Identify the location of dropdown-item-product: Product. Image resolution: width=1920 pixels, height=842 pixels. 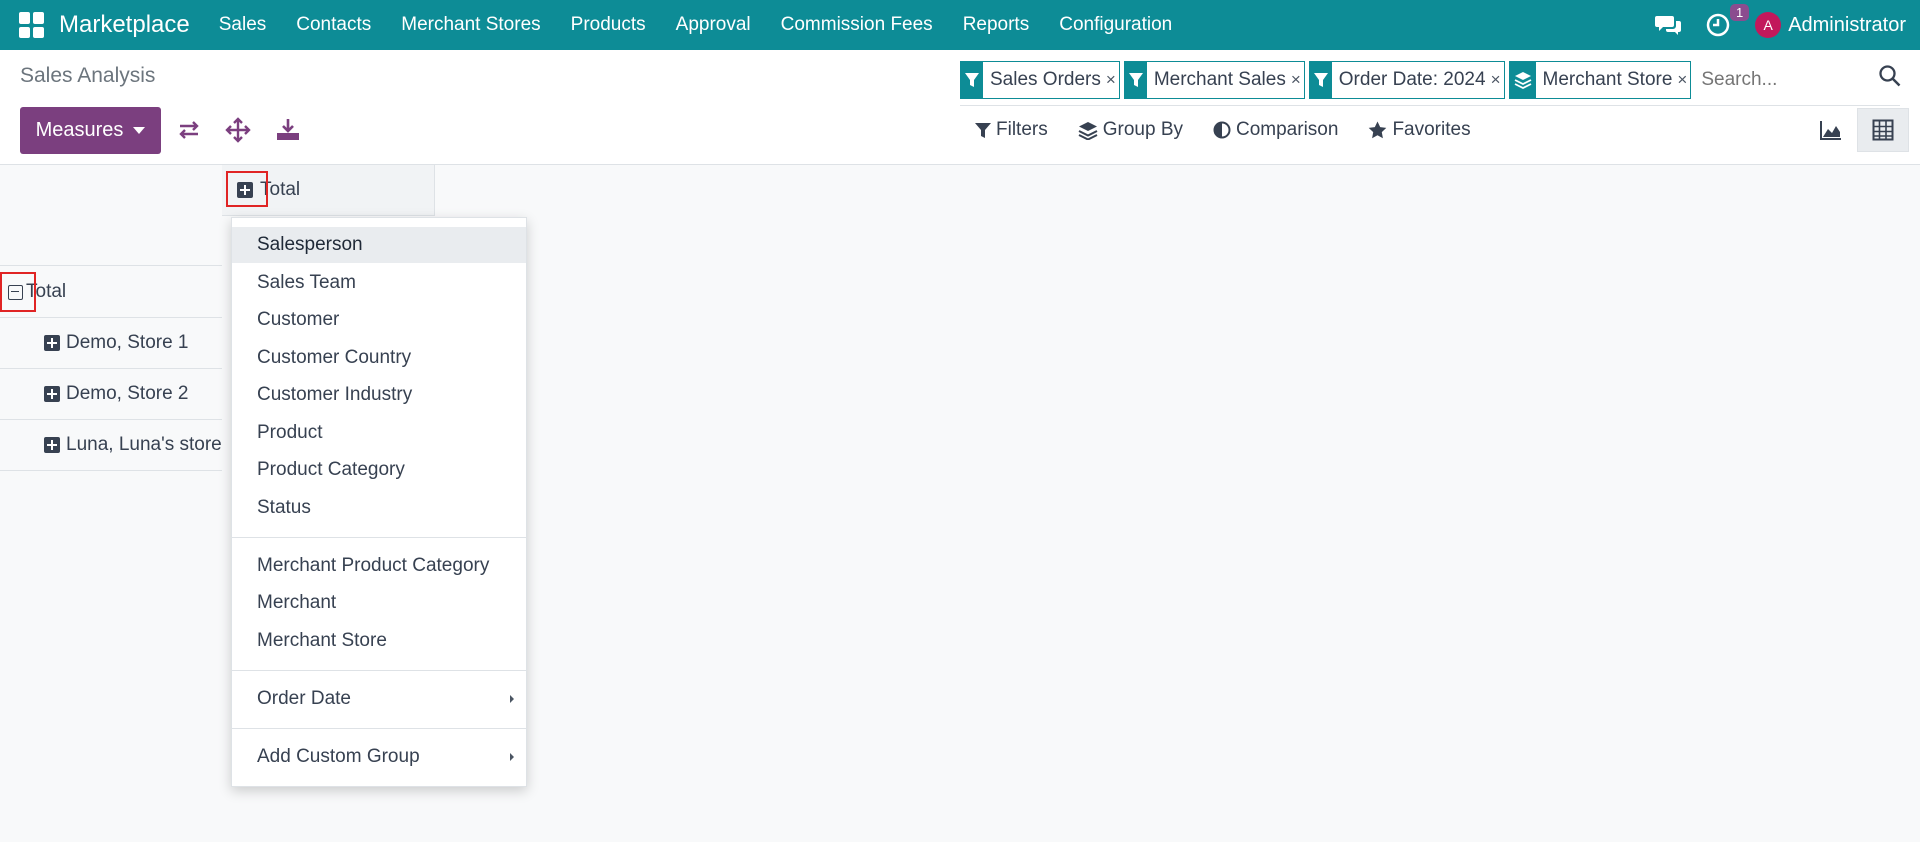
(379, 433).